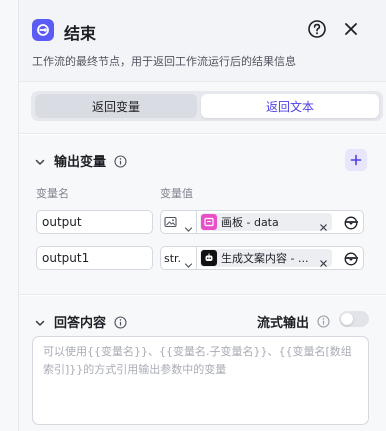  What do you see at coordinates (94, 222) in the screenshot?
I see `variable-name-input: output` at bounding box center [94, 222].